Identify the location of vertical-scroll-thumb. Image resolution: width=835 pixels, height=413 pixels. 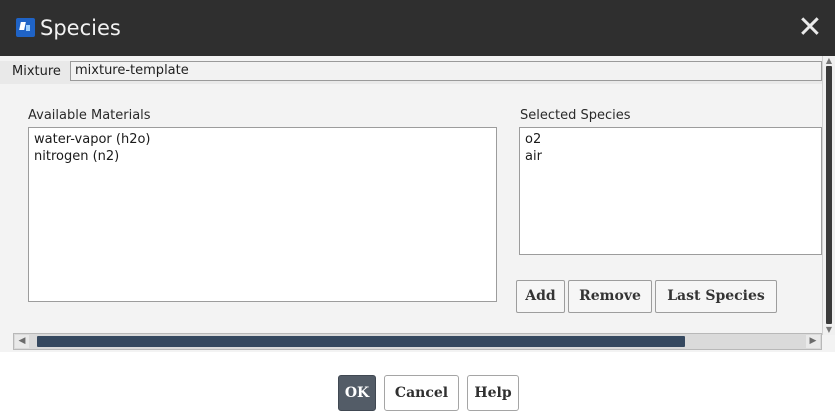
(829, 195).